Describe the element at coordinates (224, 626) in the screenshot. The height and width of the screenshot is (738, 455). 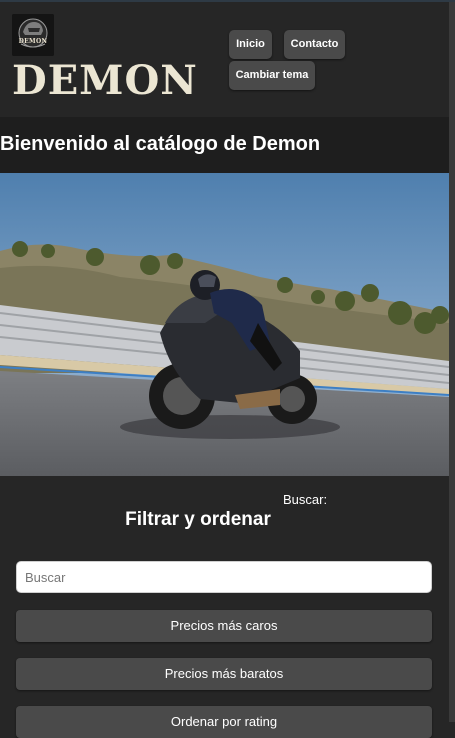
I see `sort-price-desc-button: Precios más caros` at that location.